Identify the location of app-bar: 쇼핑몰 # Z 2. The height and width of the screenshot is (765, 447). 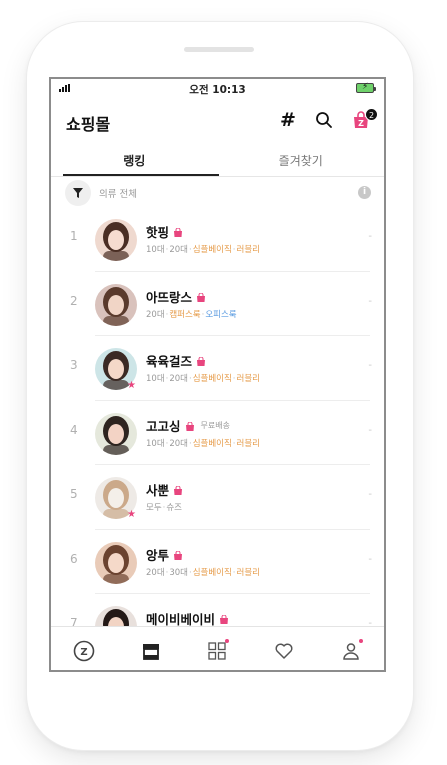
(217, 120).